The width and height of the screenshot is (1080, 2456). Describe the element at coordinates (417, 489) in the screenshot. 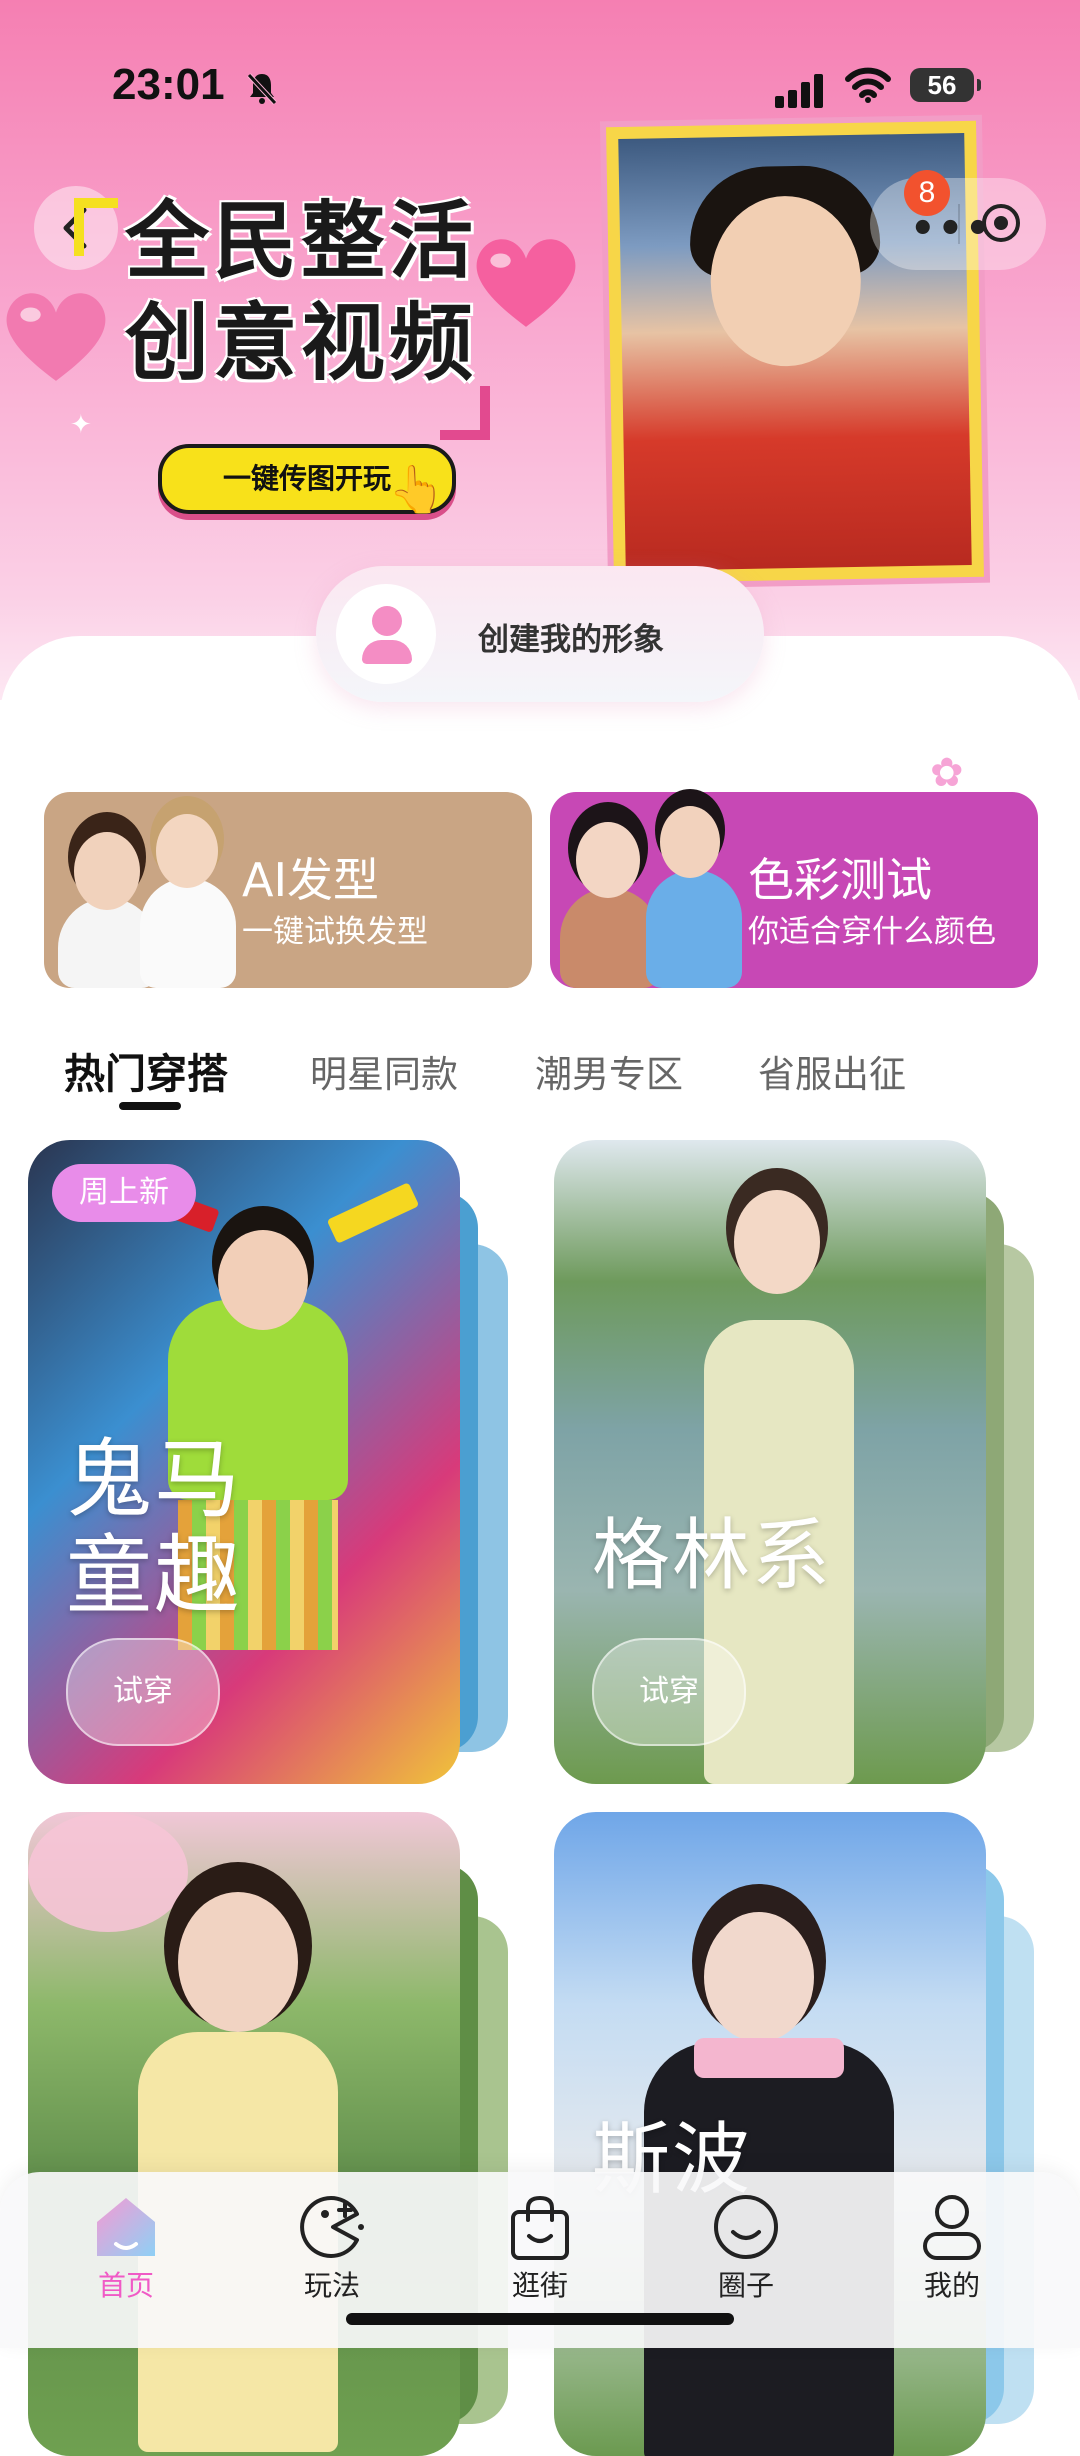

I see `pointing-hand-icon: 👆` at that location.